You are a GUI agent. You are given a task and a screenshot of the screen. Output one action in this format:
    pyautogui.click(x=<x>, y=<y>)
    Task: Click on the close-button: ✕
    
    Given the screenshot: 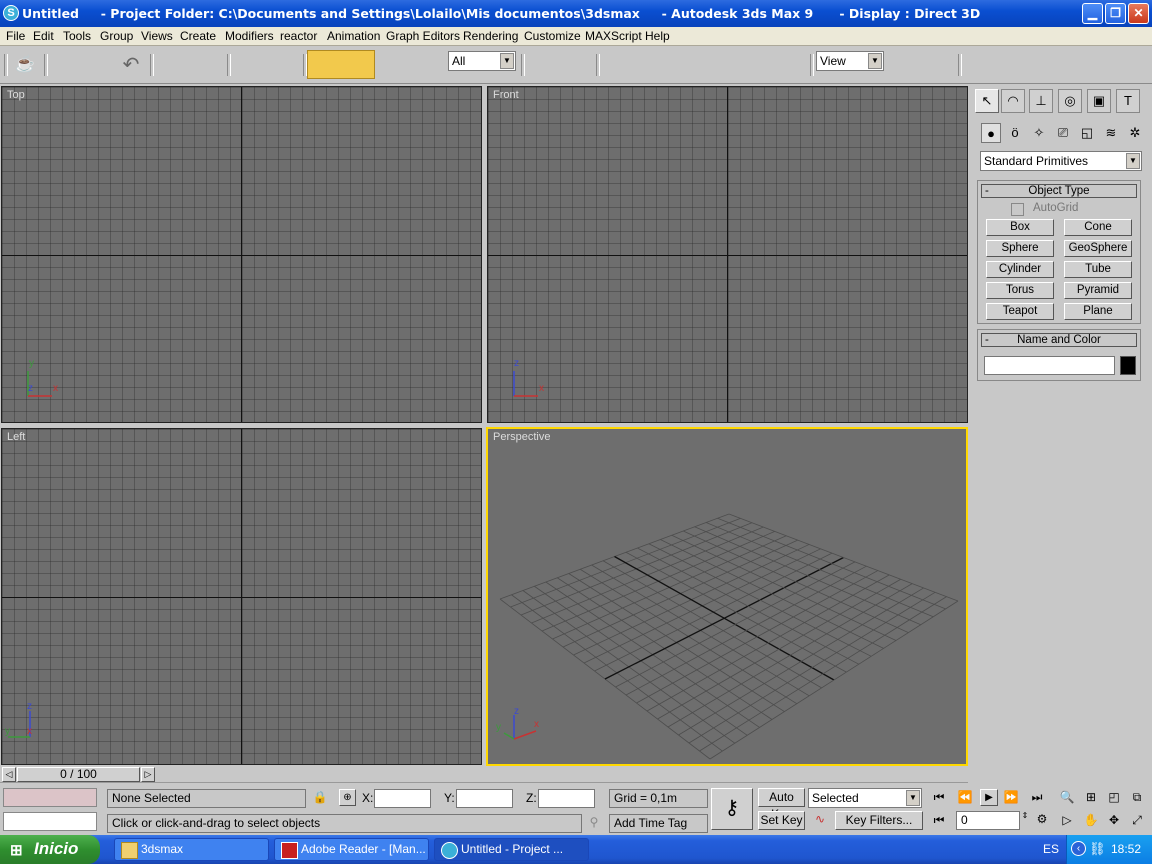 What is the action you would take?
    pyautogui.click(x=1138, y=13)
    